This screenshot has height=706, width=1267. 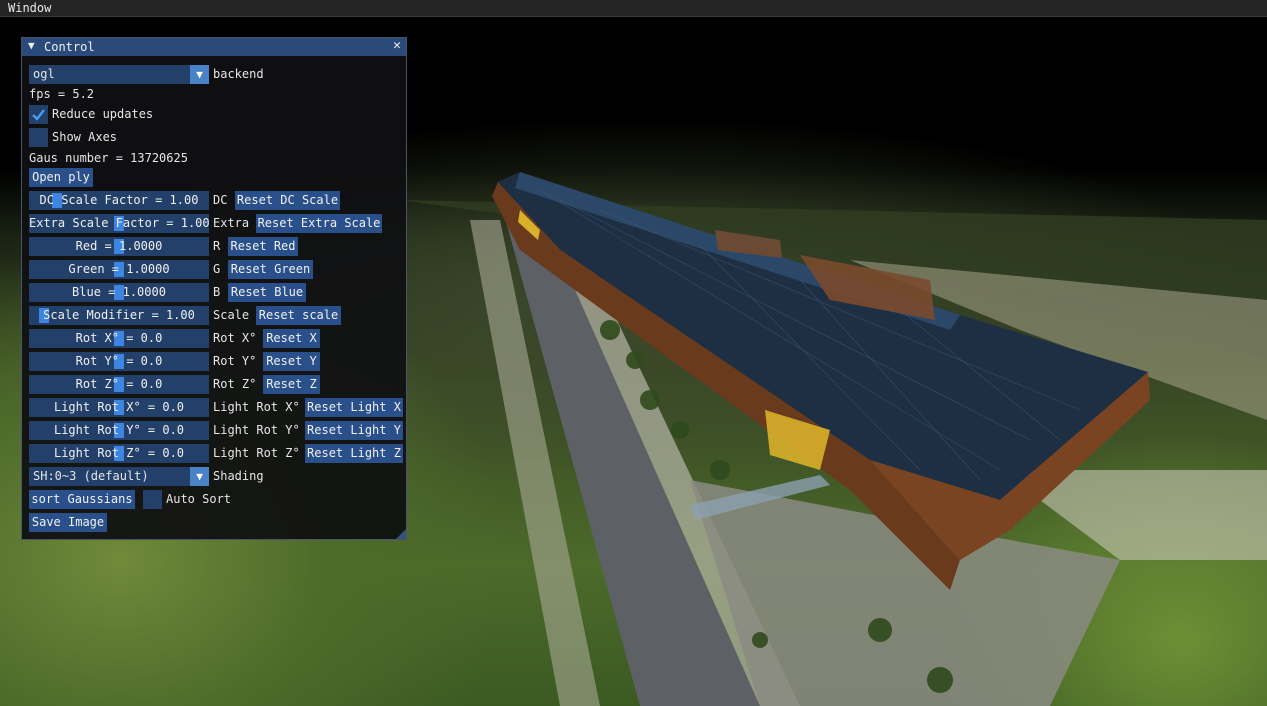 What do you see at coordinates (217, 292) in the screenshot?
I see `slider-label-b: B` at bounding box center [217, 292].